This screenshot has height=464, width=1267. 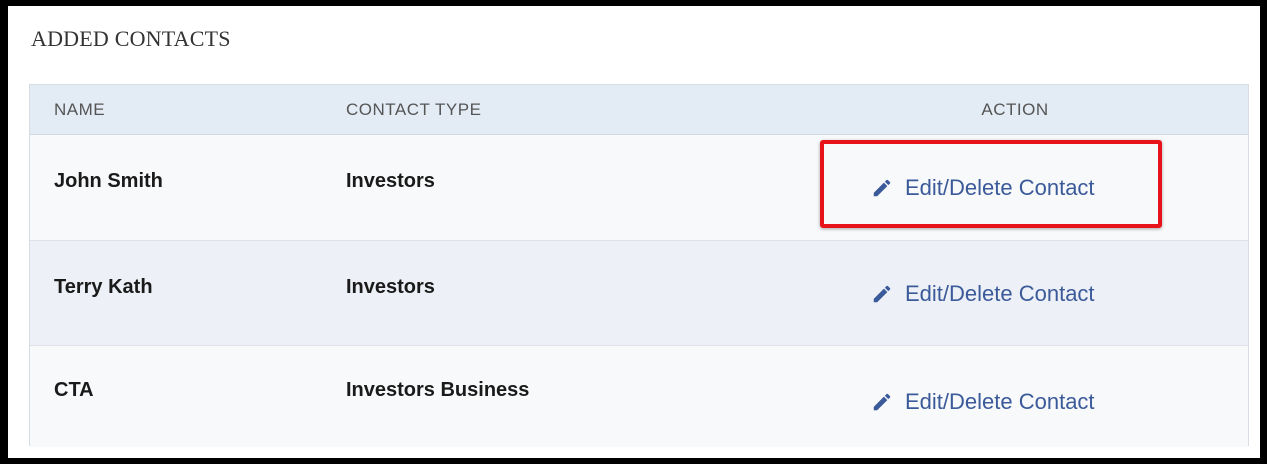 What do you see at coordinates (414, 109) in the screenshot?
I see `header-contact-type: CONTACT TYPE` at bounding box center [414, 109].